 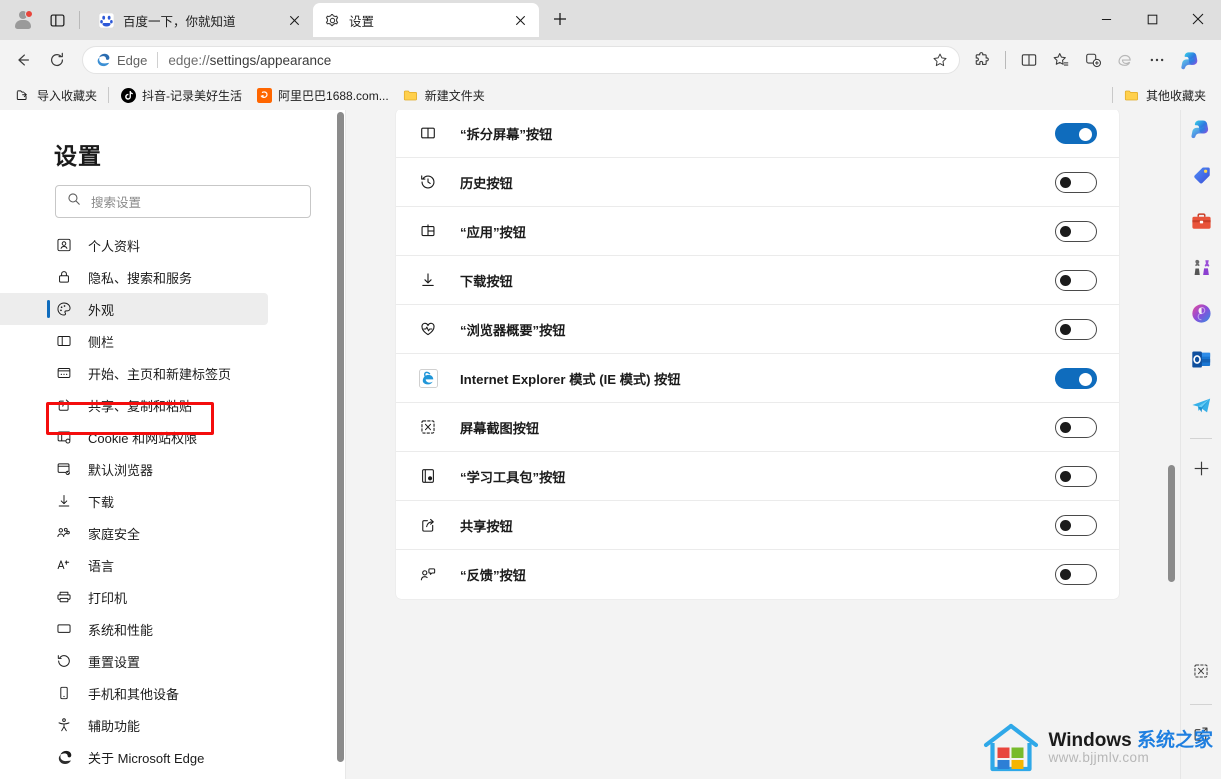 I want to click on content-scrollbar-thumb, so click(x=1171, y=523).